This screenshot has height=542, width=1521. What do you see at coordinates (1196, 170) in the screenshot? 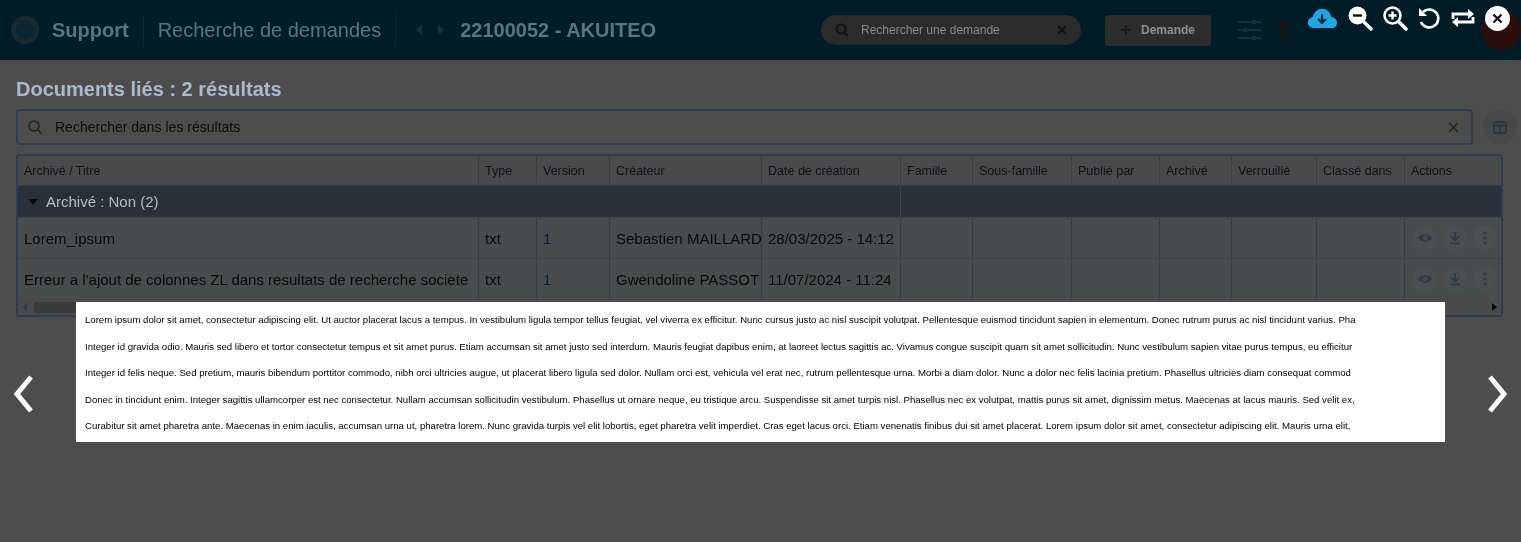
I see `column-header: Archivé` at bounding box center [1196, 170].